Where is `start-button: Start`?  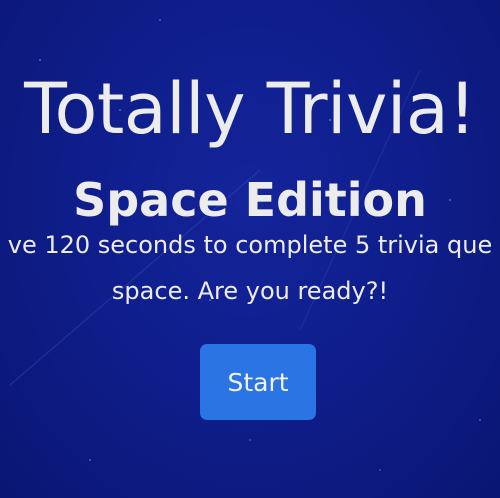
start-button: Start is located at coordinates (258, 382).